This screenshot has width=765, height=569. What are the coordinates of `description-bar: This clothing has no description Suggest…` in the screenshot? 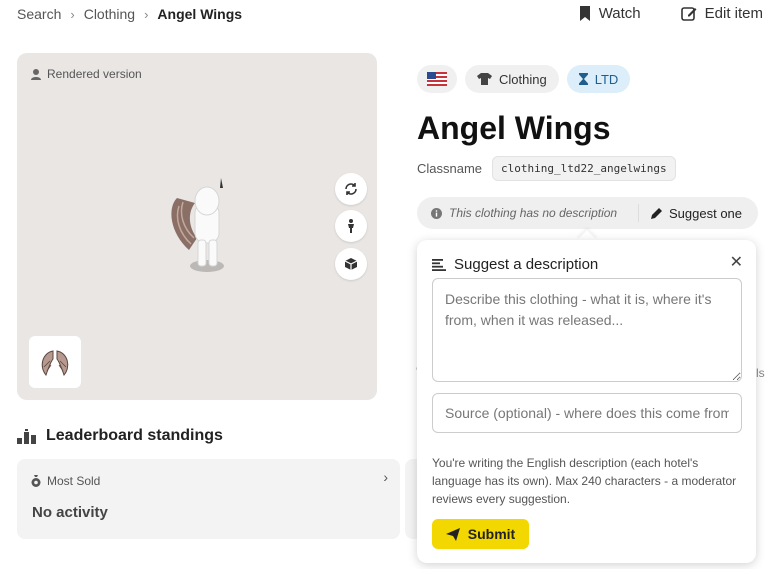 It's located at (587, 213).